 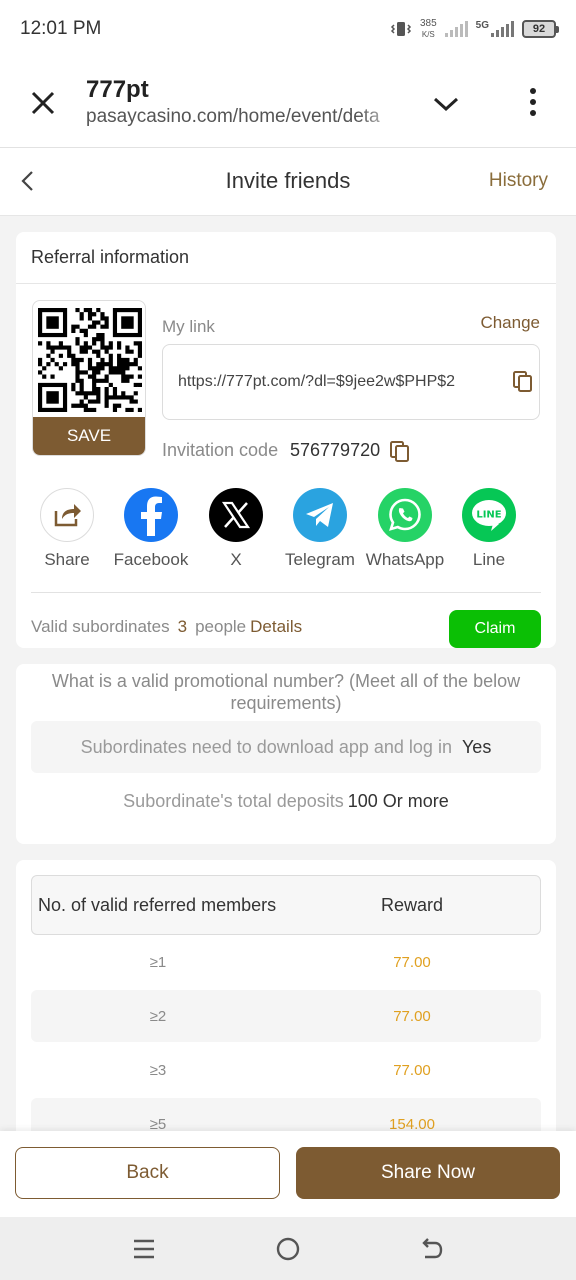 What do you see at coordinates (151, 559) in the screenshot?
I see `share-option-label: Facebook` at bounding box center [151, 559].